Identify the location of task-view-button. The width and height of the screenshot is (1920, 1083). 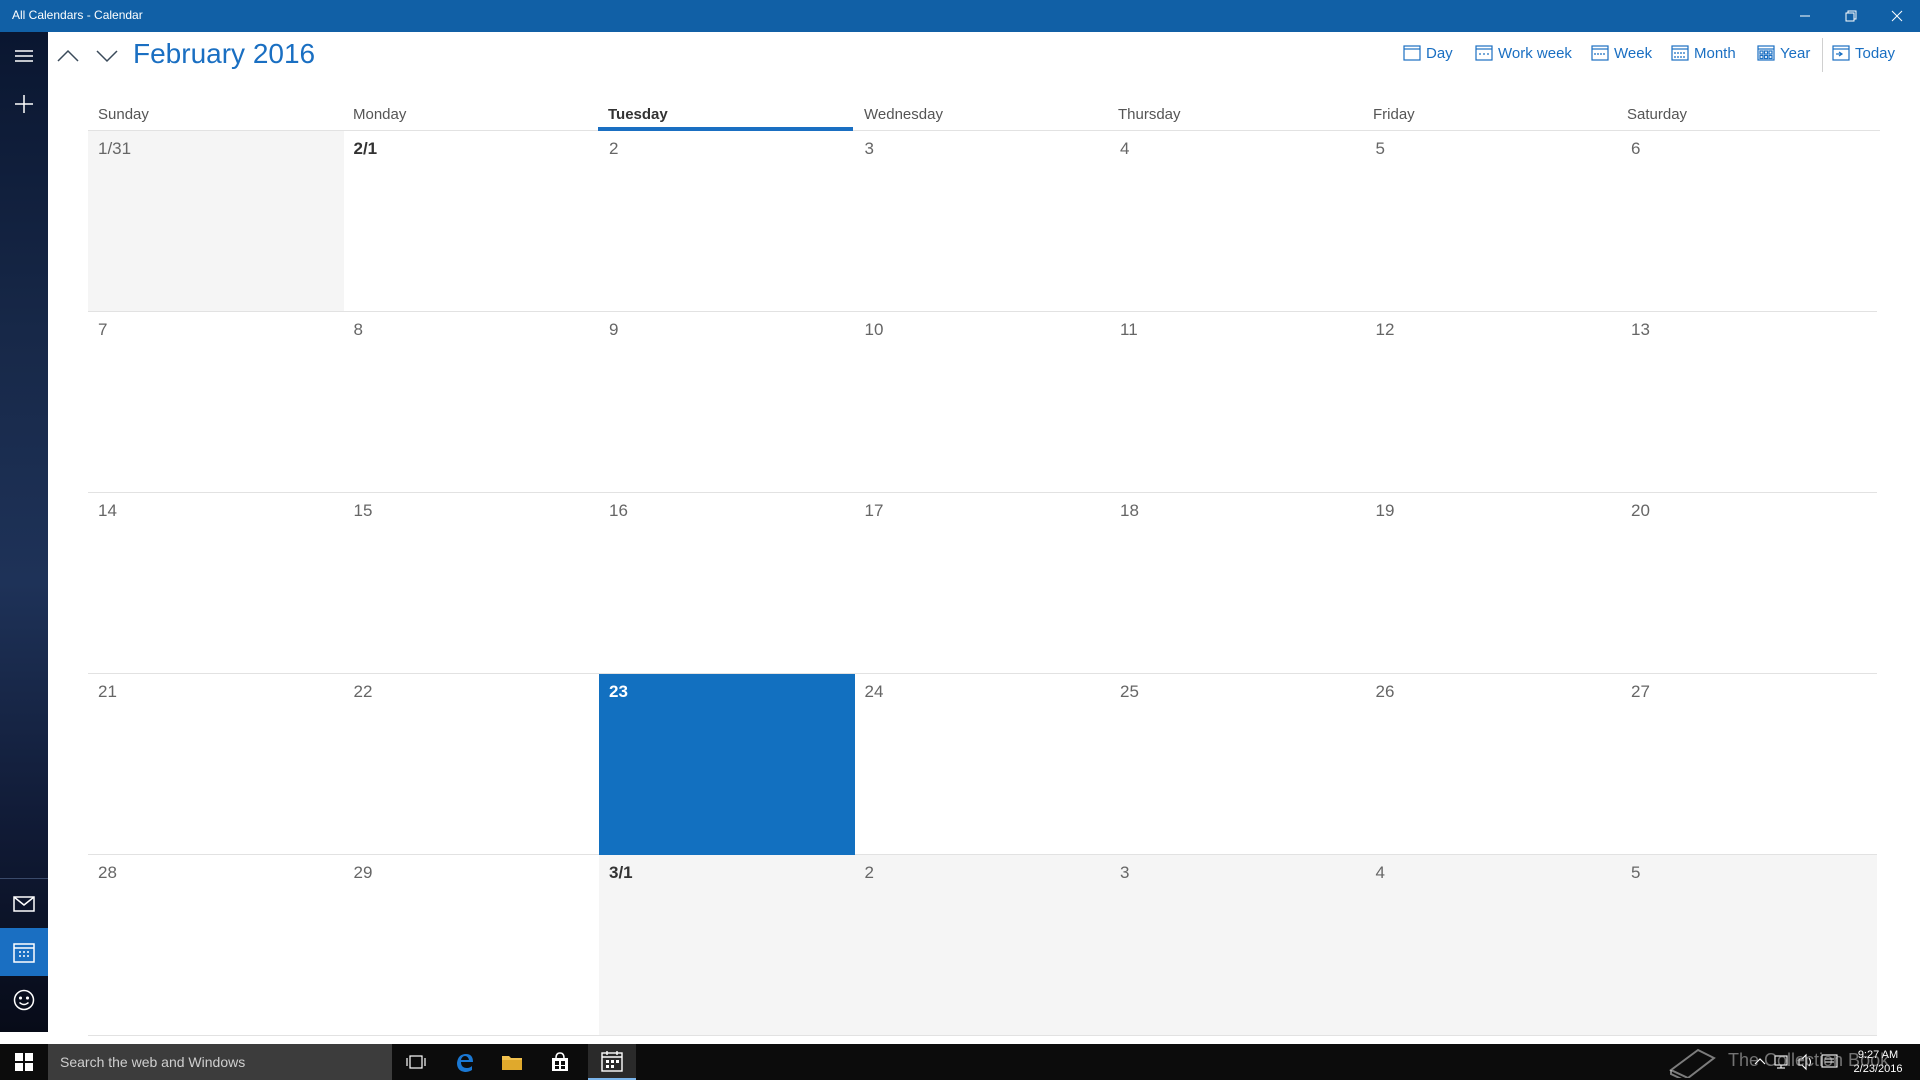
(416, 1062).